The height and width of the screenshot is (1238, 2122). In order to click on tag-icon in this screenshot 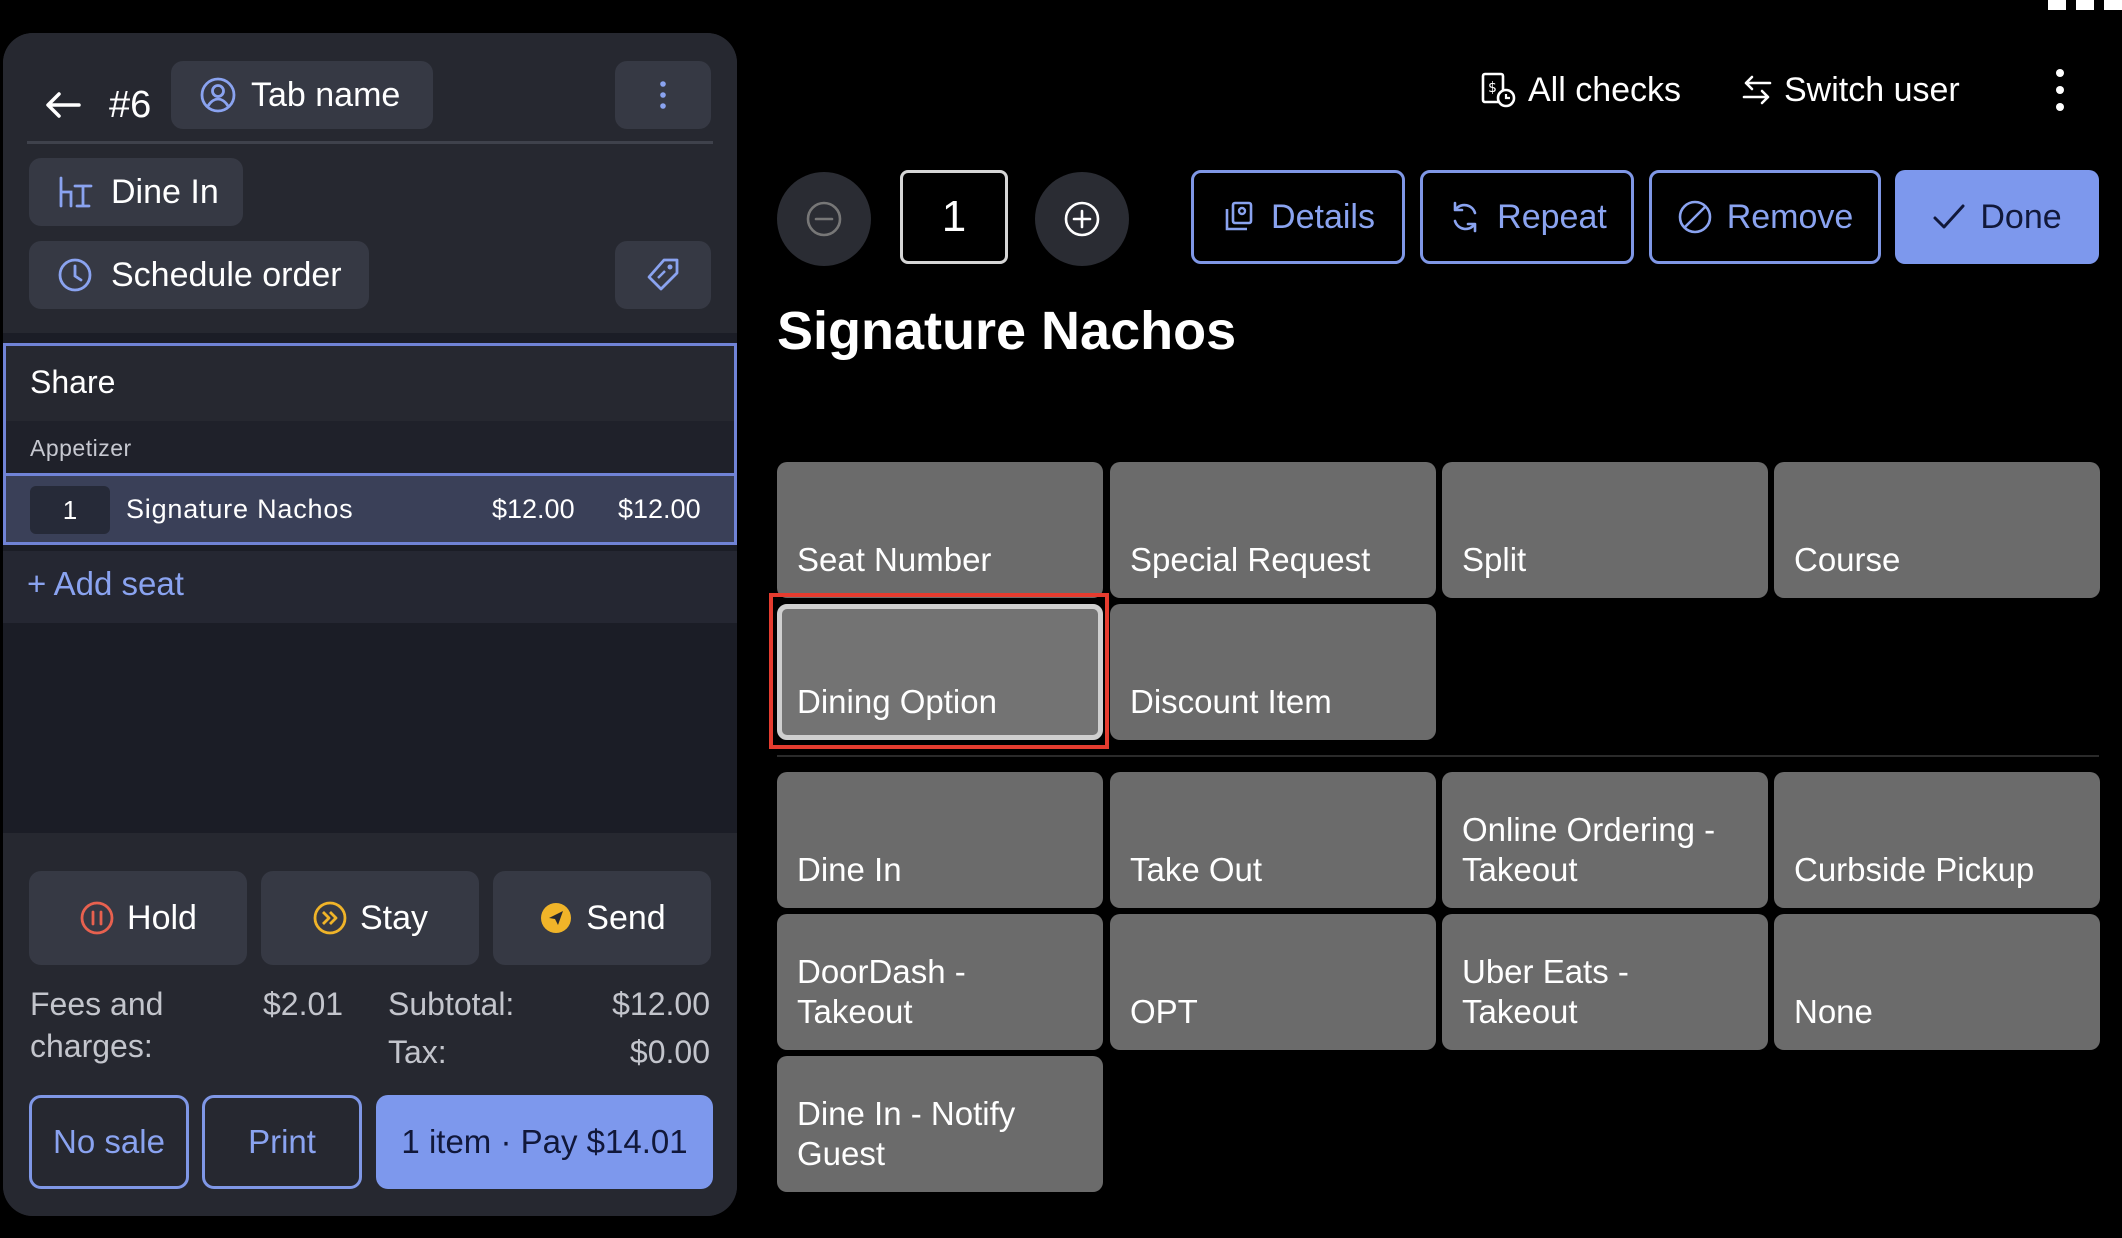, I will do `click(663, 274)`.